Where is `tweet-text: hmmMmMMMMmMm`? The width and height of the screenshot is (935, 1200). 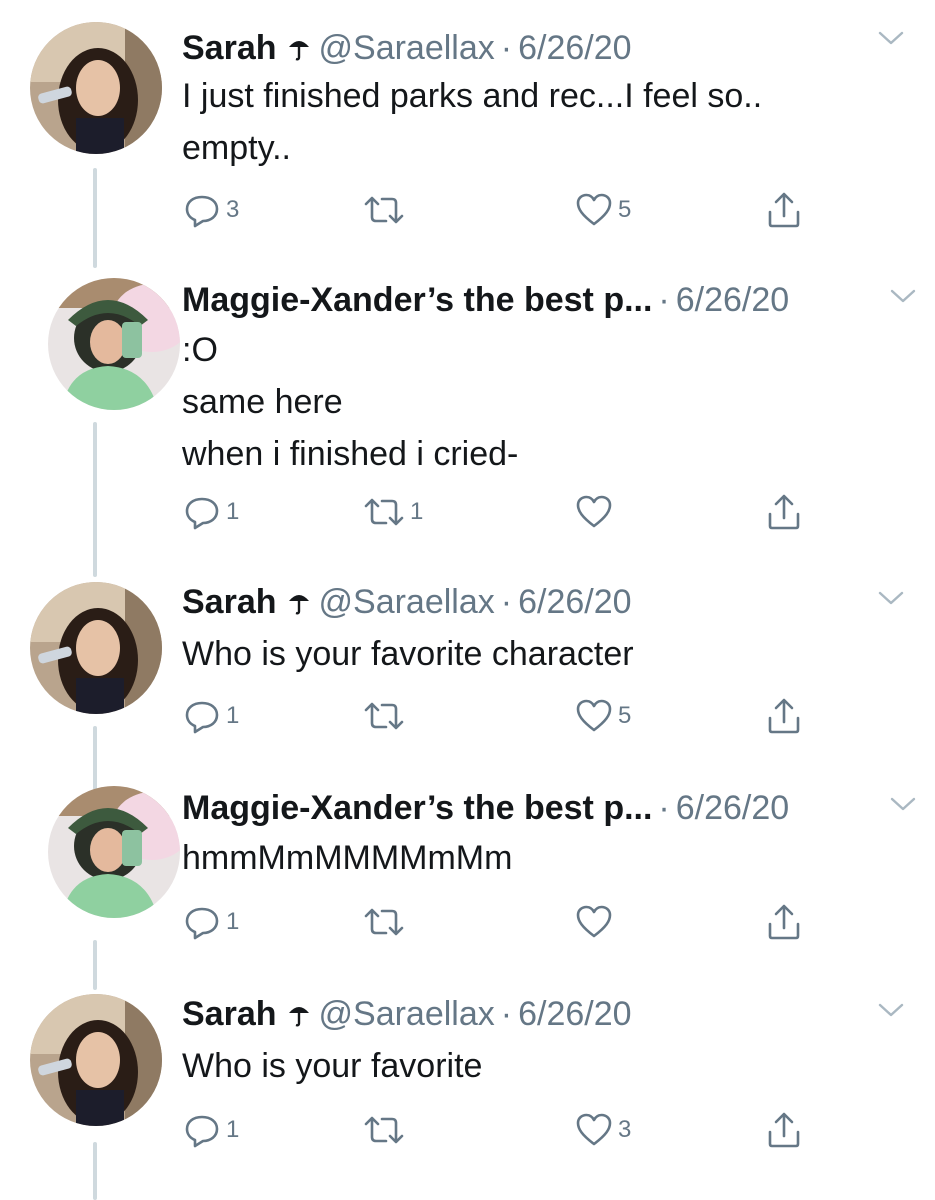 tweet-text: hmmMmMMMMmMm is located at coordinates (347, 858).